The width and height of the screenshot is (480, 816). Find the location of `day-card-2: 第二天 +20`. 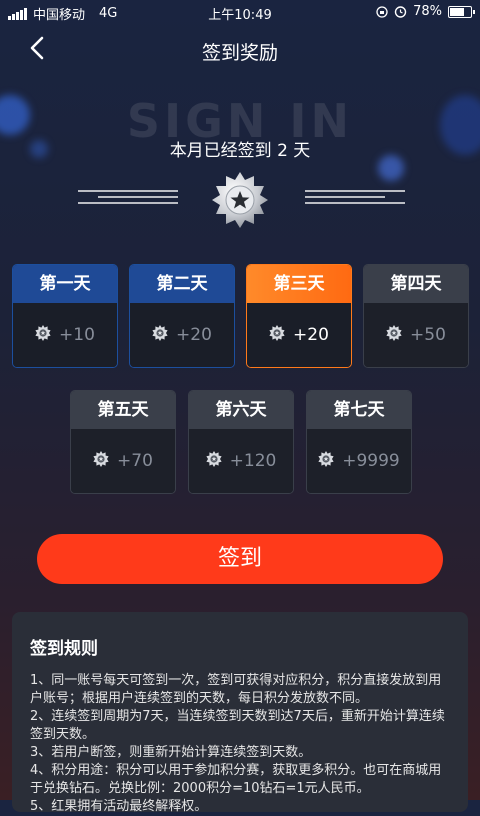

day-card-2: 第二天 +20 is located at coordinates (182, 316).